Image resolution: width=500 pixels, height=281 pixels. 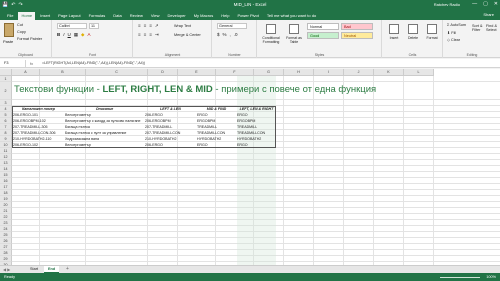 I want to click on currency-icon: $, so click(x=218, y=34).